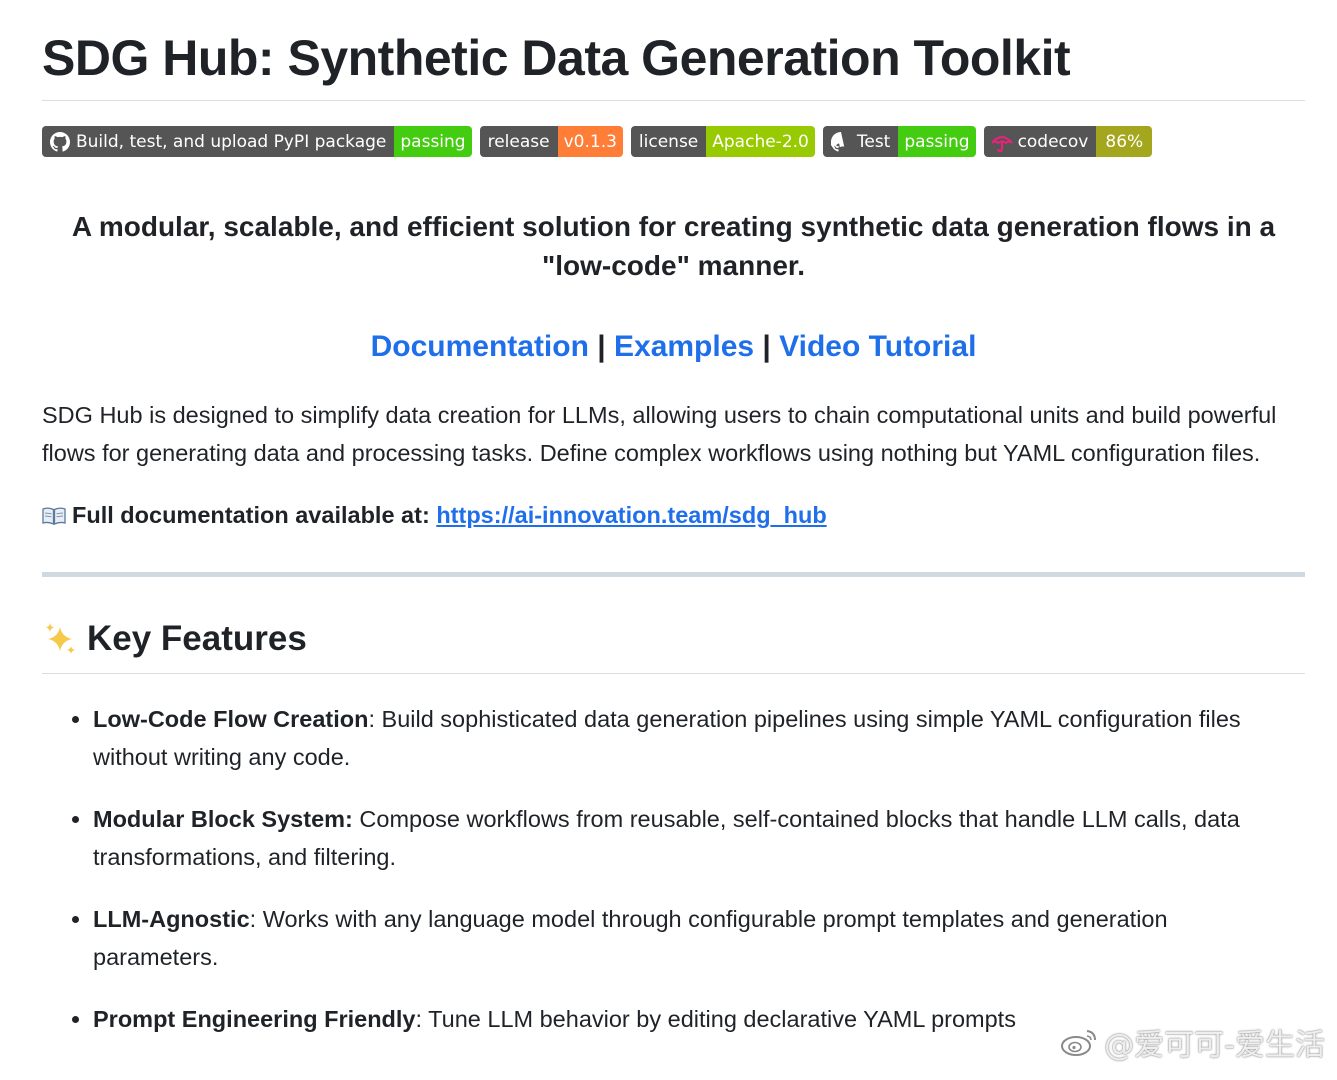 This screenshot has width=1337, height=1080. I want to click on video-tutorial-link: Video Tutorial, so click(877, 346).